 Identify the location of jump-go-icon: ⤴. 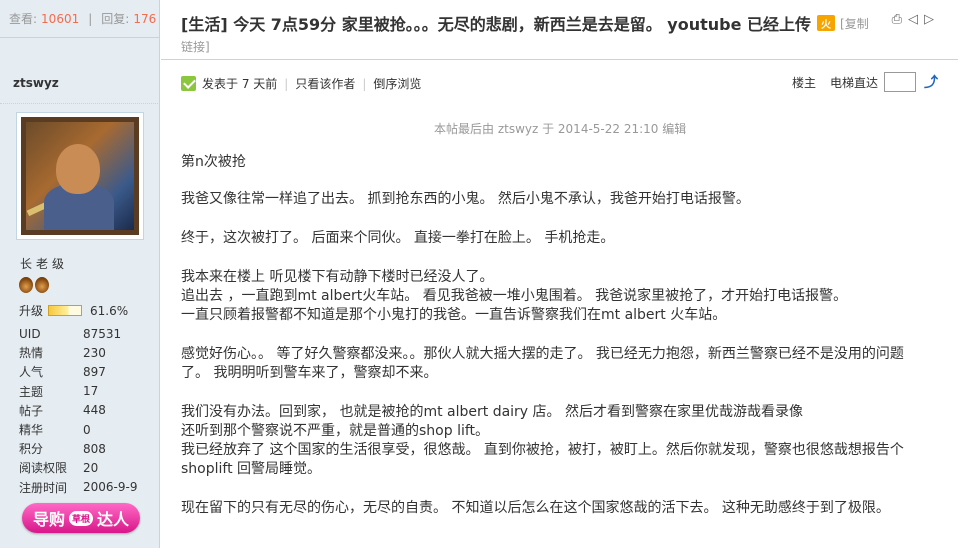
(931, 82).